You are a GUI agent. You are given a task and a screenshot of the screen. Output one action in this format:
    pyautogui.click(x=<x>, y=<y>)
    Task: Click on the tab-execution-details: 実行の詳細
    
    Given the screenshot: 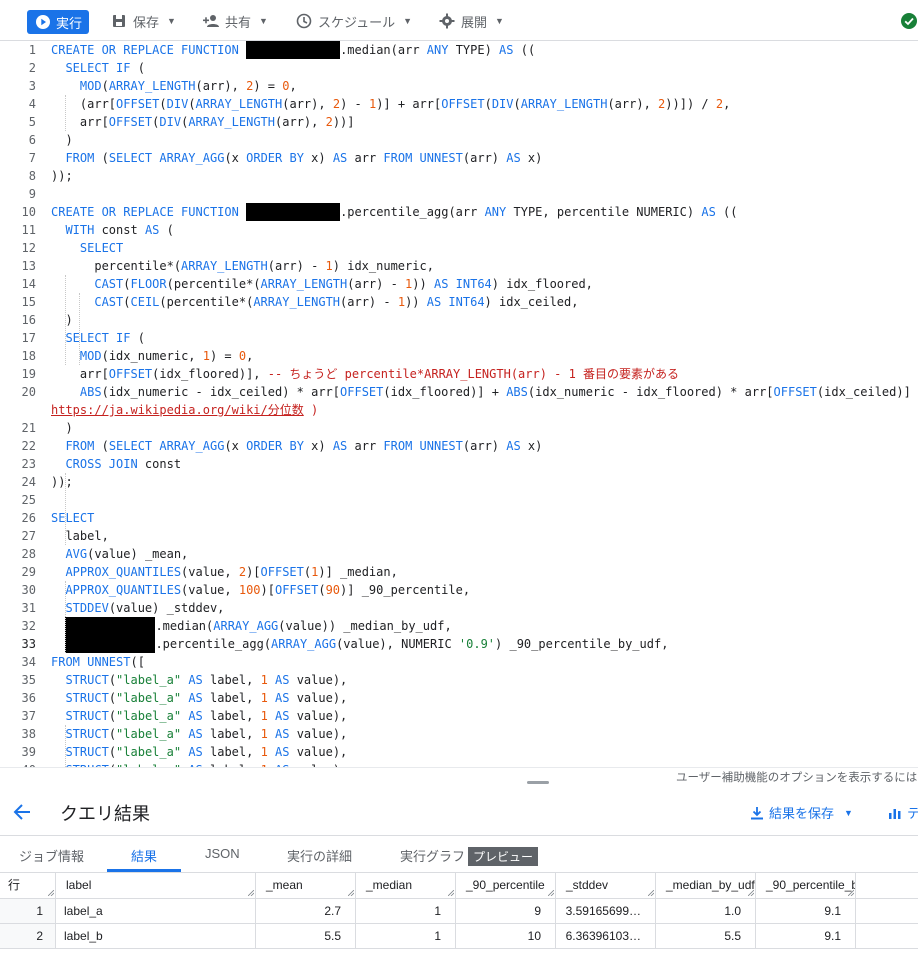 What is the action you would take?
    pyautogui.click(x=319, y=855)
    